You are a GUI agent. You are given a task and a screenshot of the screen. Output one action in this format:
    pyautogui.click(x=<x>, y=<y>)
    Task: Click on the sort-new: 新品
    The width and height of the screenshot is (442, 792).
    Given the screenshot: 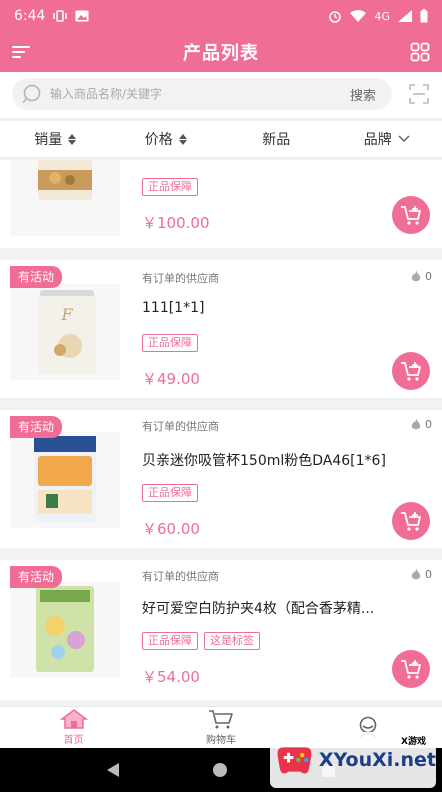 What is the action you would take?
    pyautogui.click(x=276, y=139)
    